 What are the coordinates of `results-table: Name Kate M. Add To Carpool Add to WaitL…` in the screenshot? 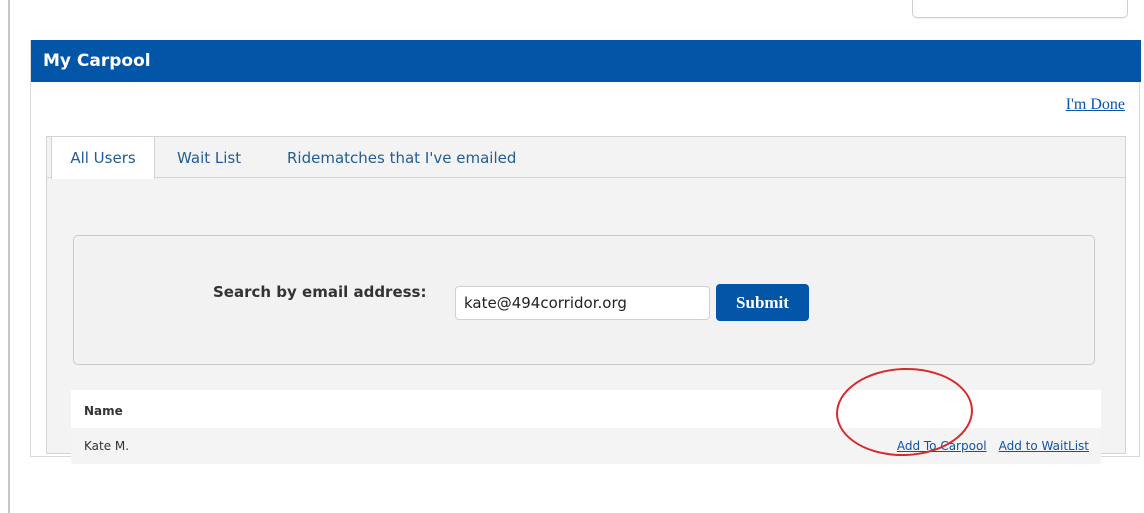 It's located at (586, 427).